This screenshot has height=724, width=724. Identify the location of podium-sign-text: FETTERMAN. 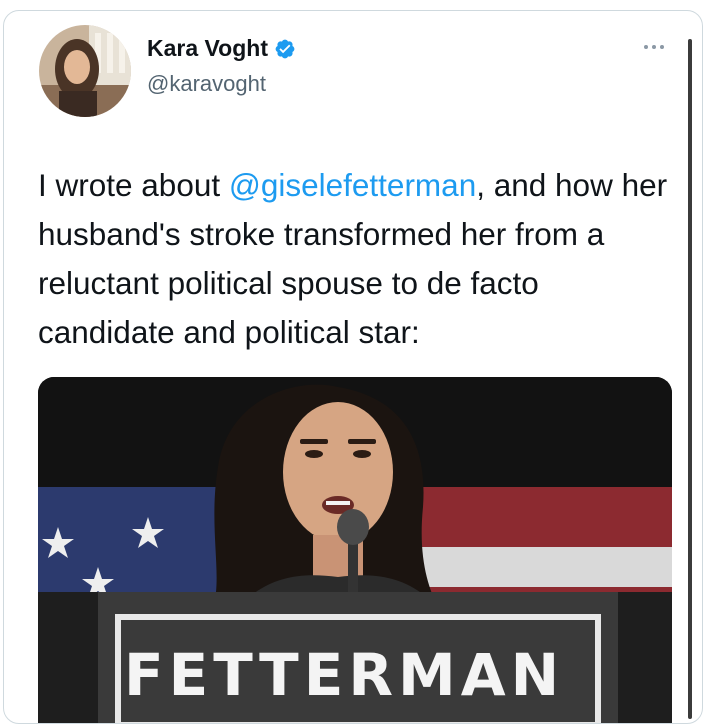
(344, 675).